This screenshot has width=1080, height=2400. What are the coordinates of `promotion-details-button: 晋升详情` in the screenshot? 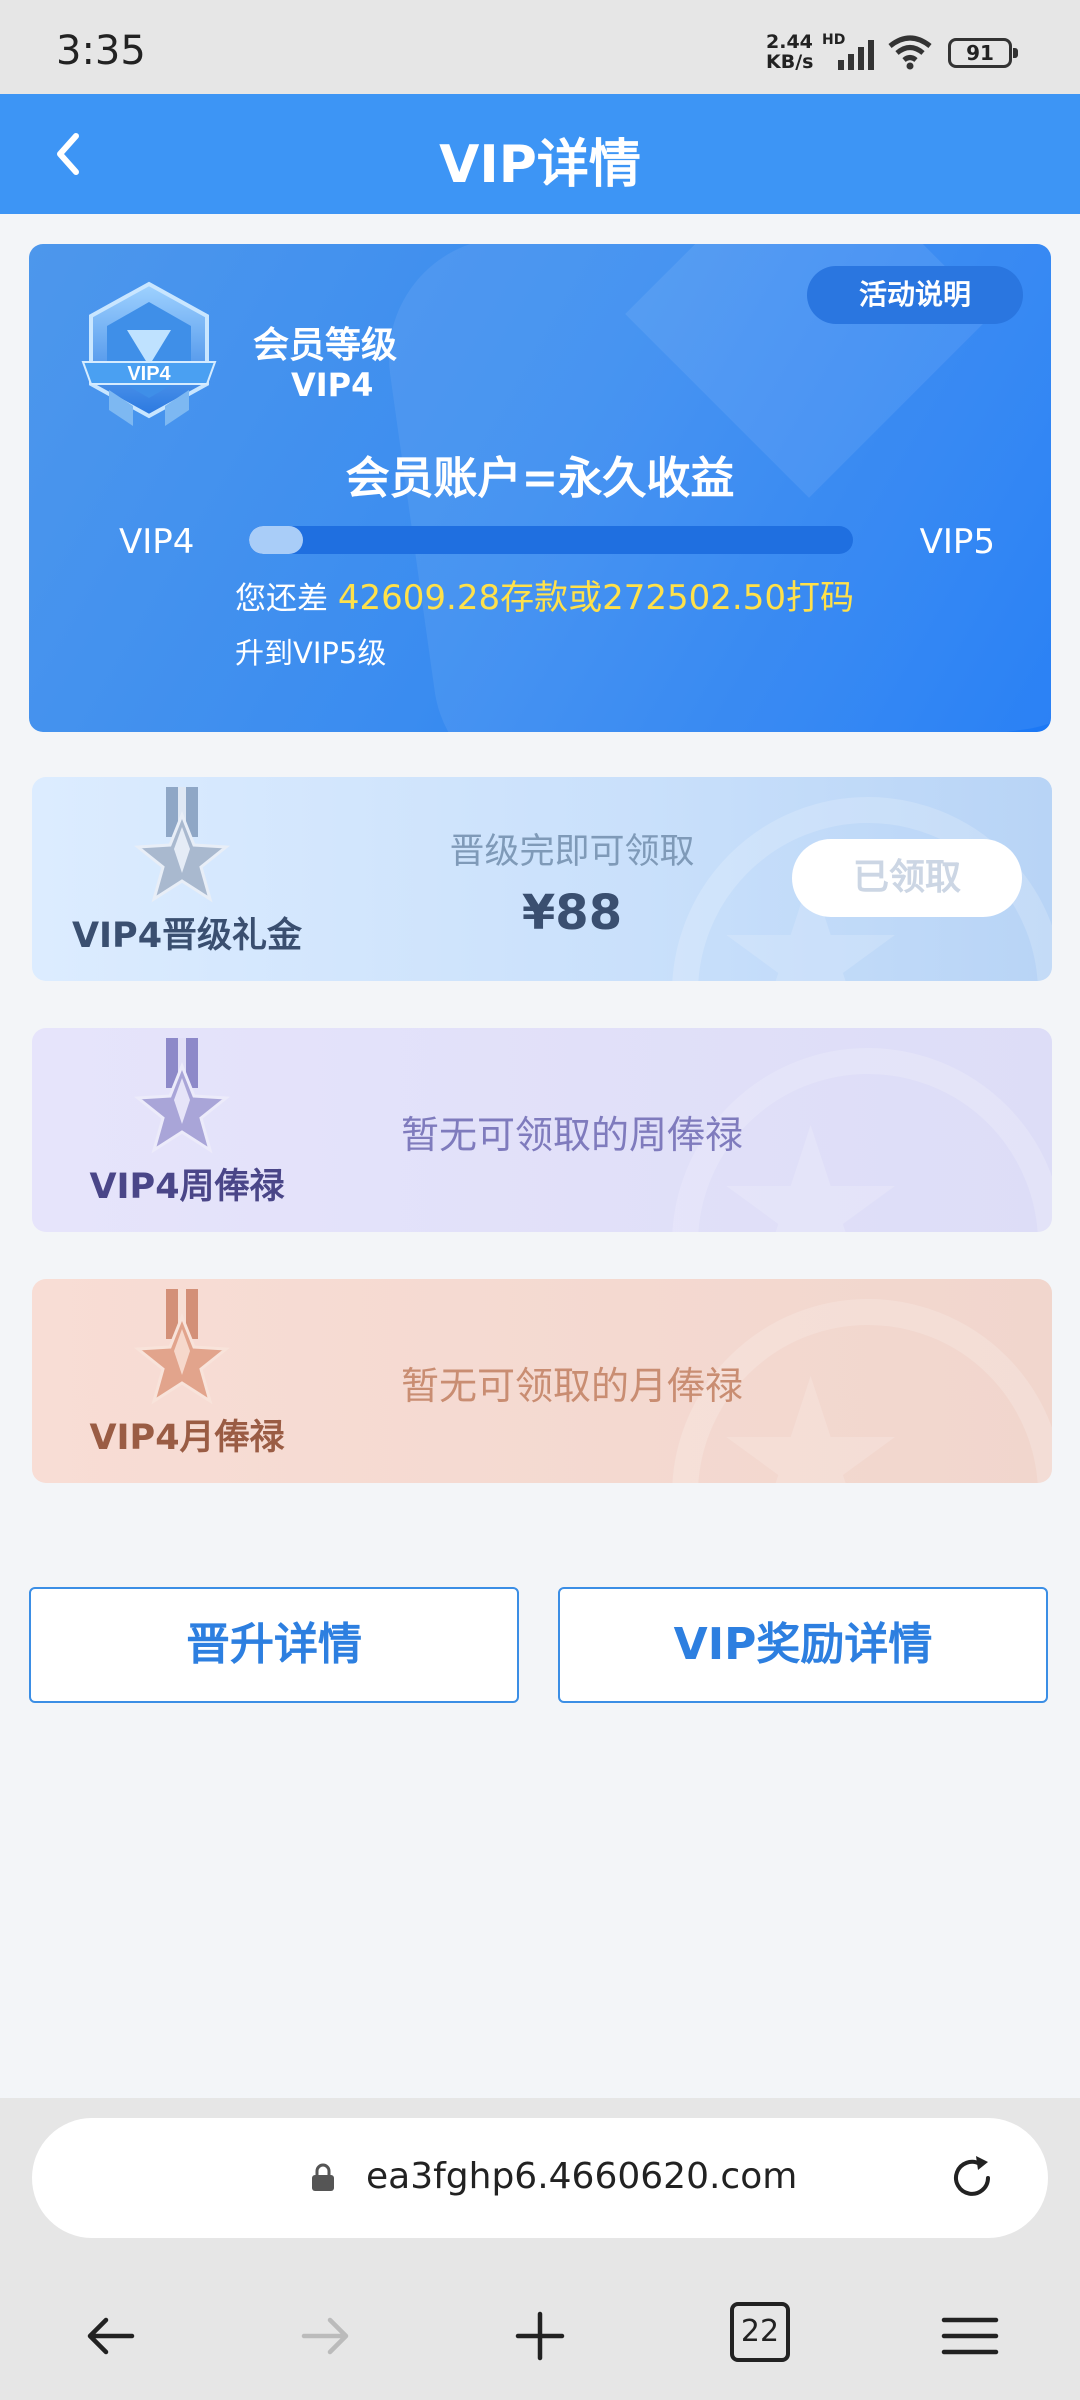 It's located at (274, 1645).